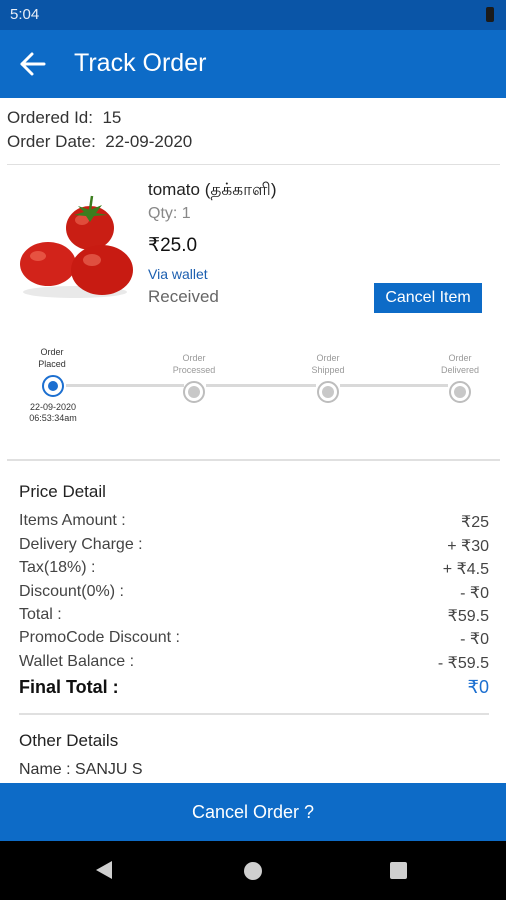  What do you see at coordinates (212, 189) in the screenshot?
I see `product-name: tomato (தக்காளி)` at bounding box center [212, 189].